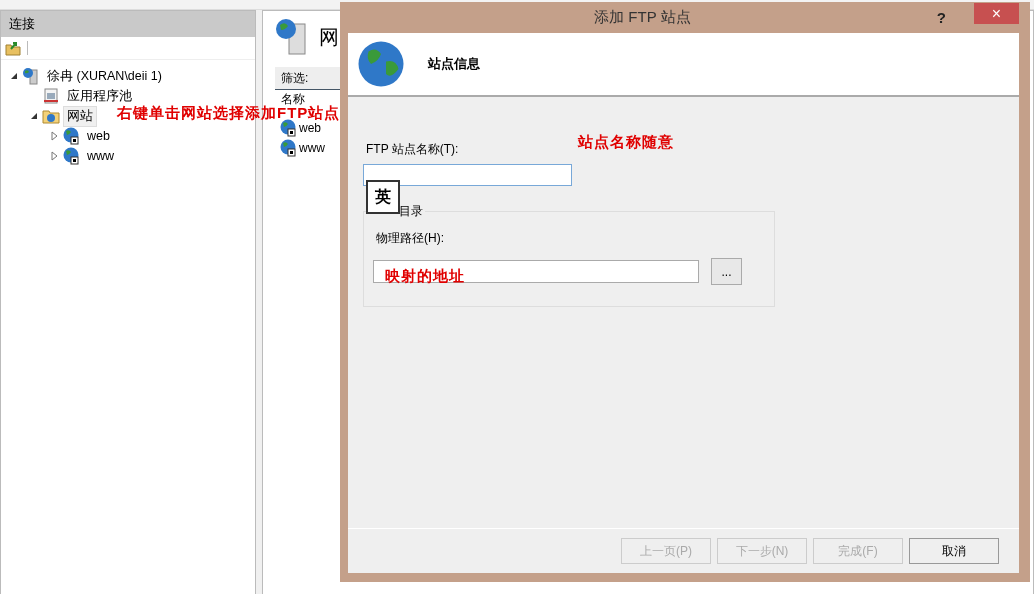  Describe the element at coordinates (954, 551) in the screenshot. I see `wizard-button: 取消` at that location.